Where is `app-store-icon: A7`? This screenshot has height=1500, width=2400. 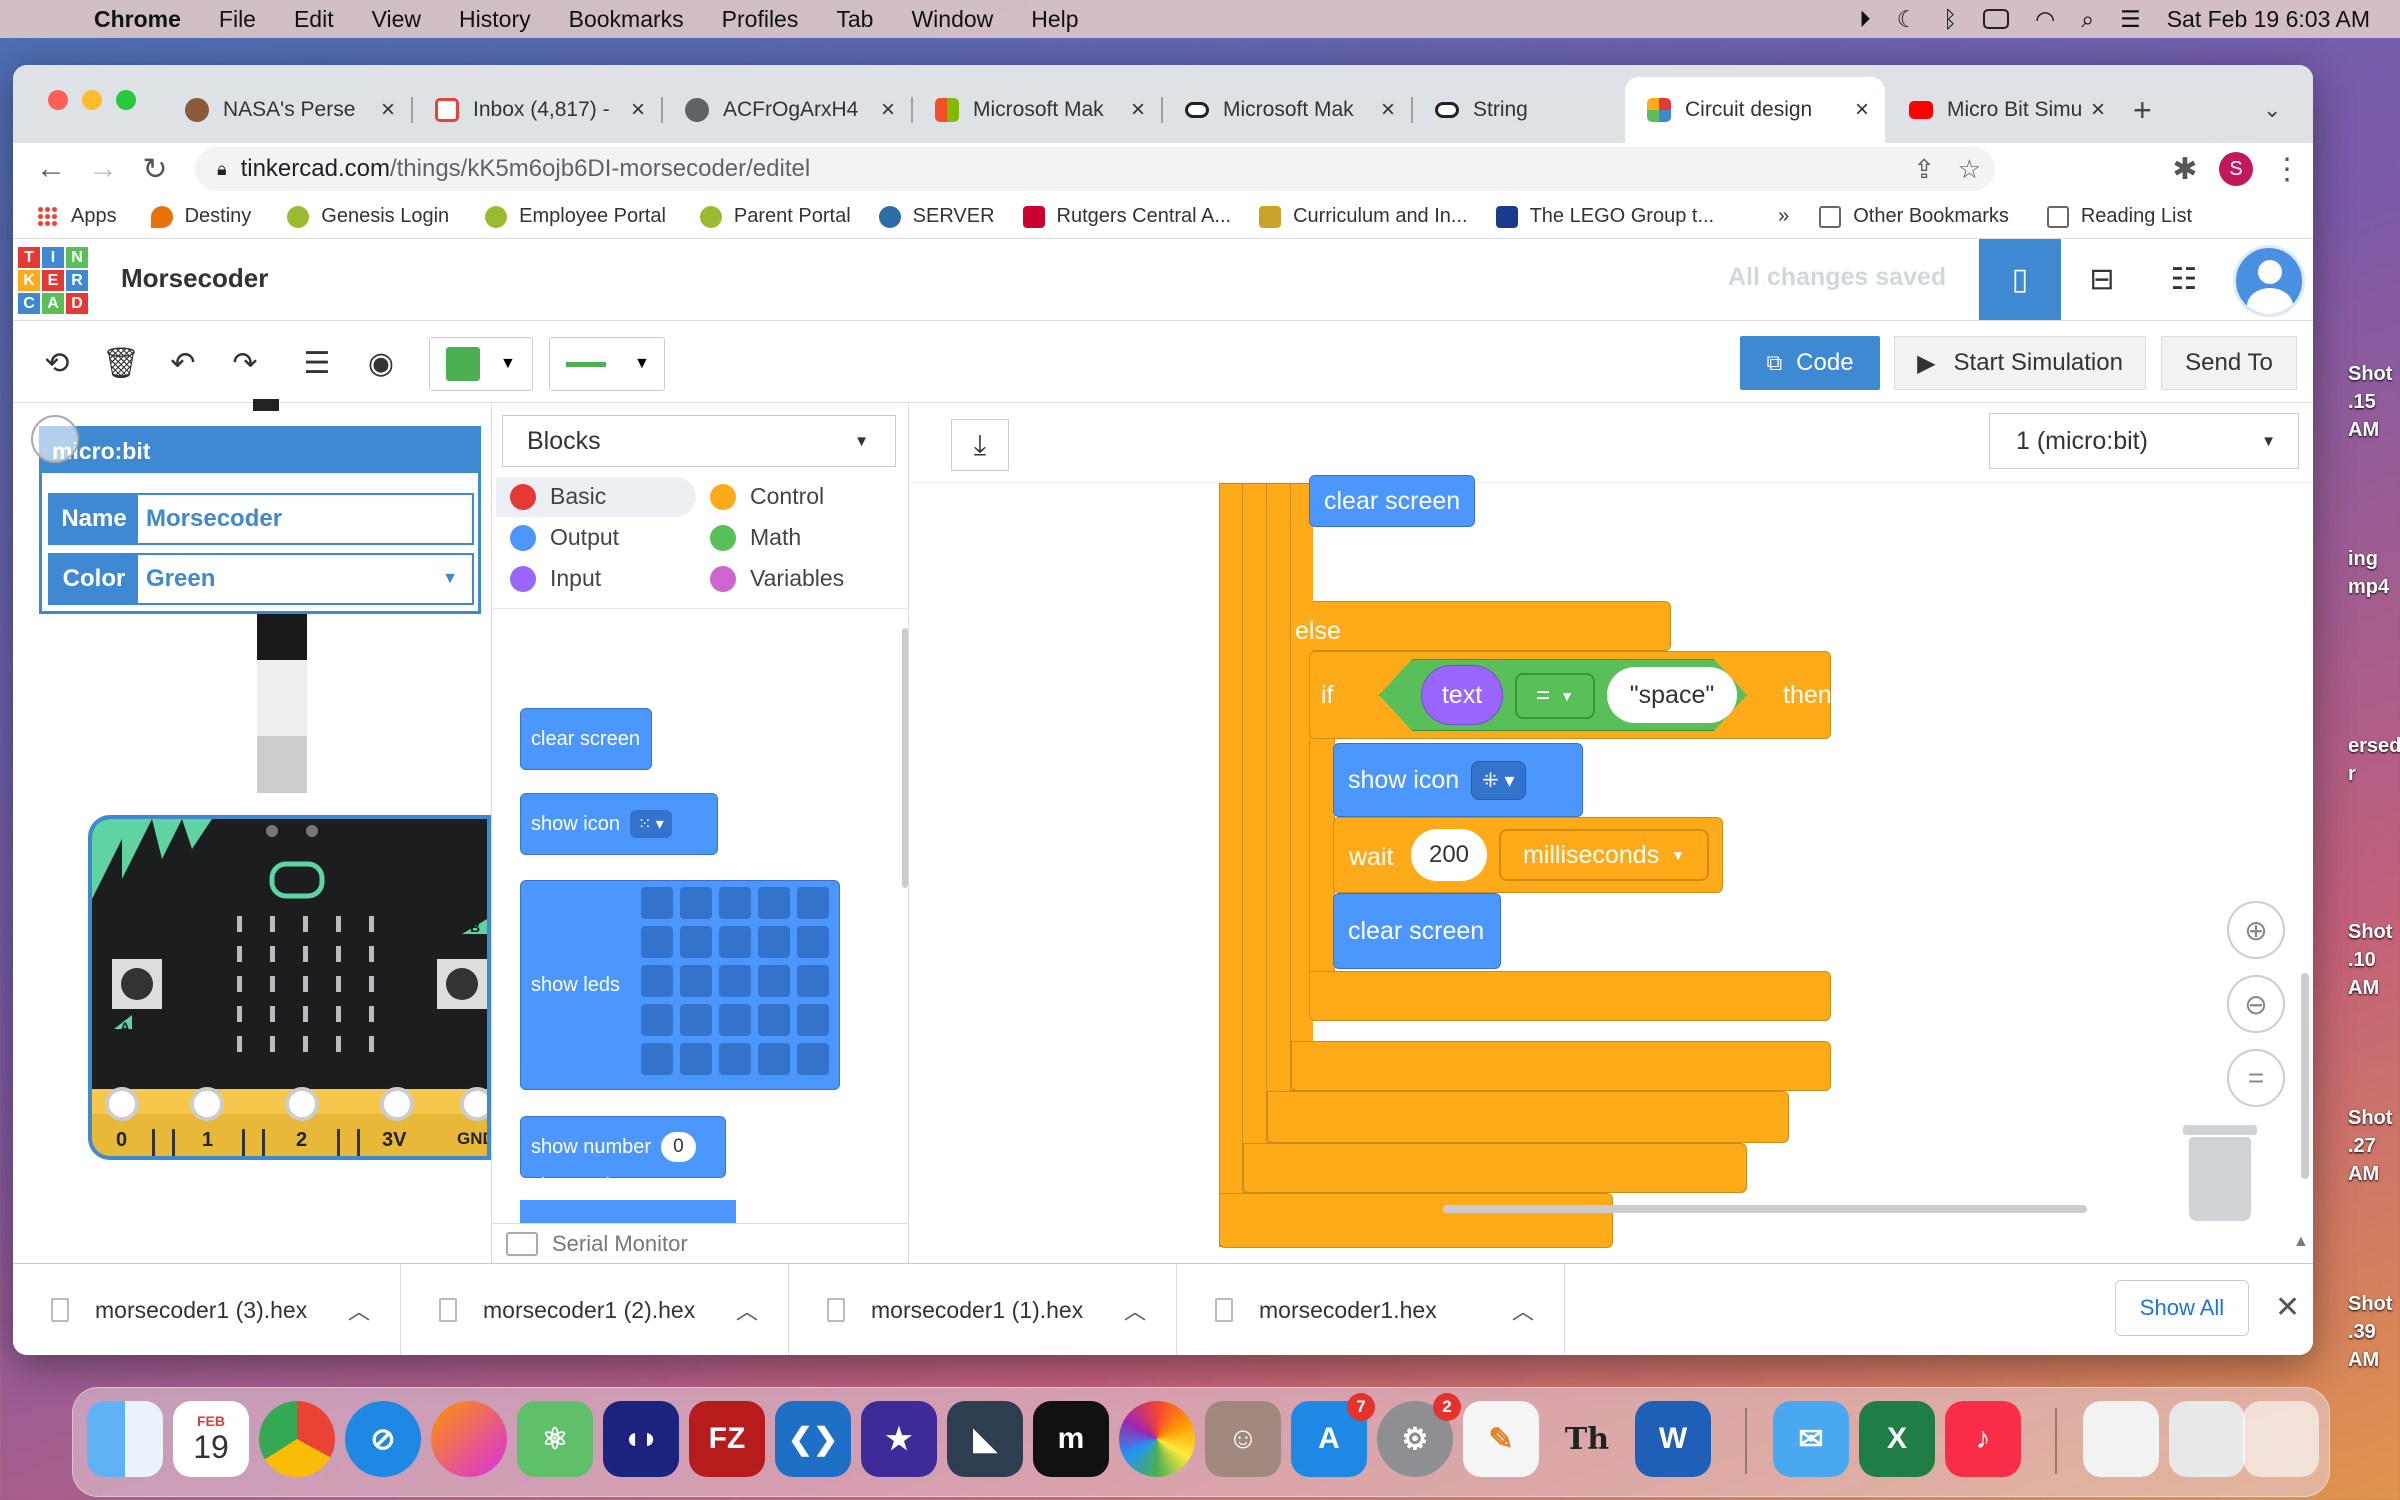 app-store-icon: A7 is located at coordinates (1333, 1435).